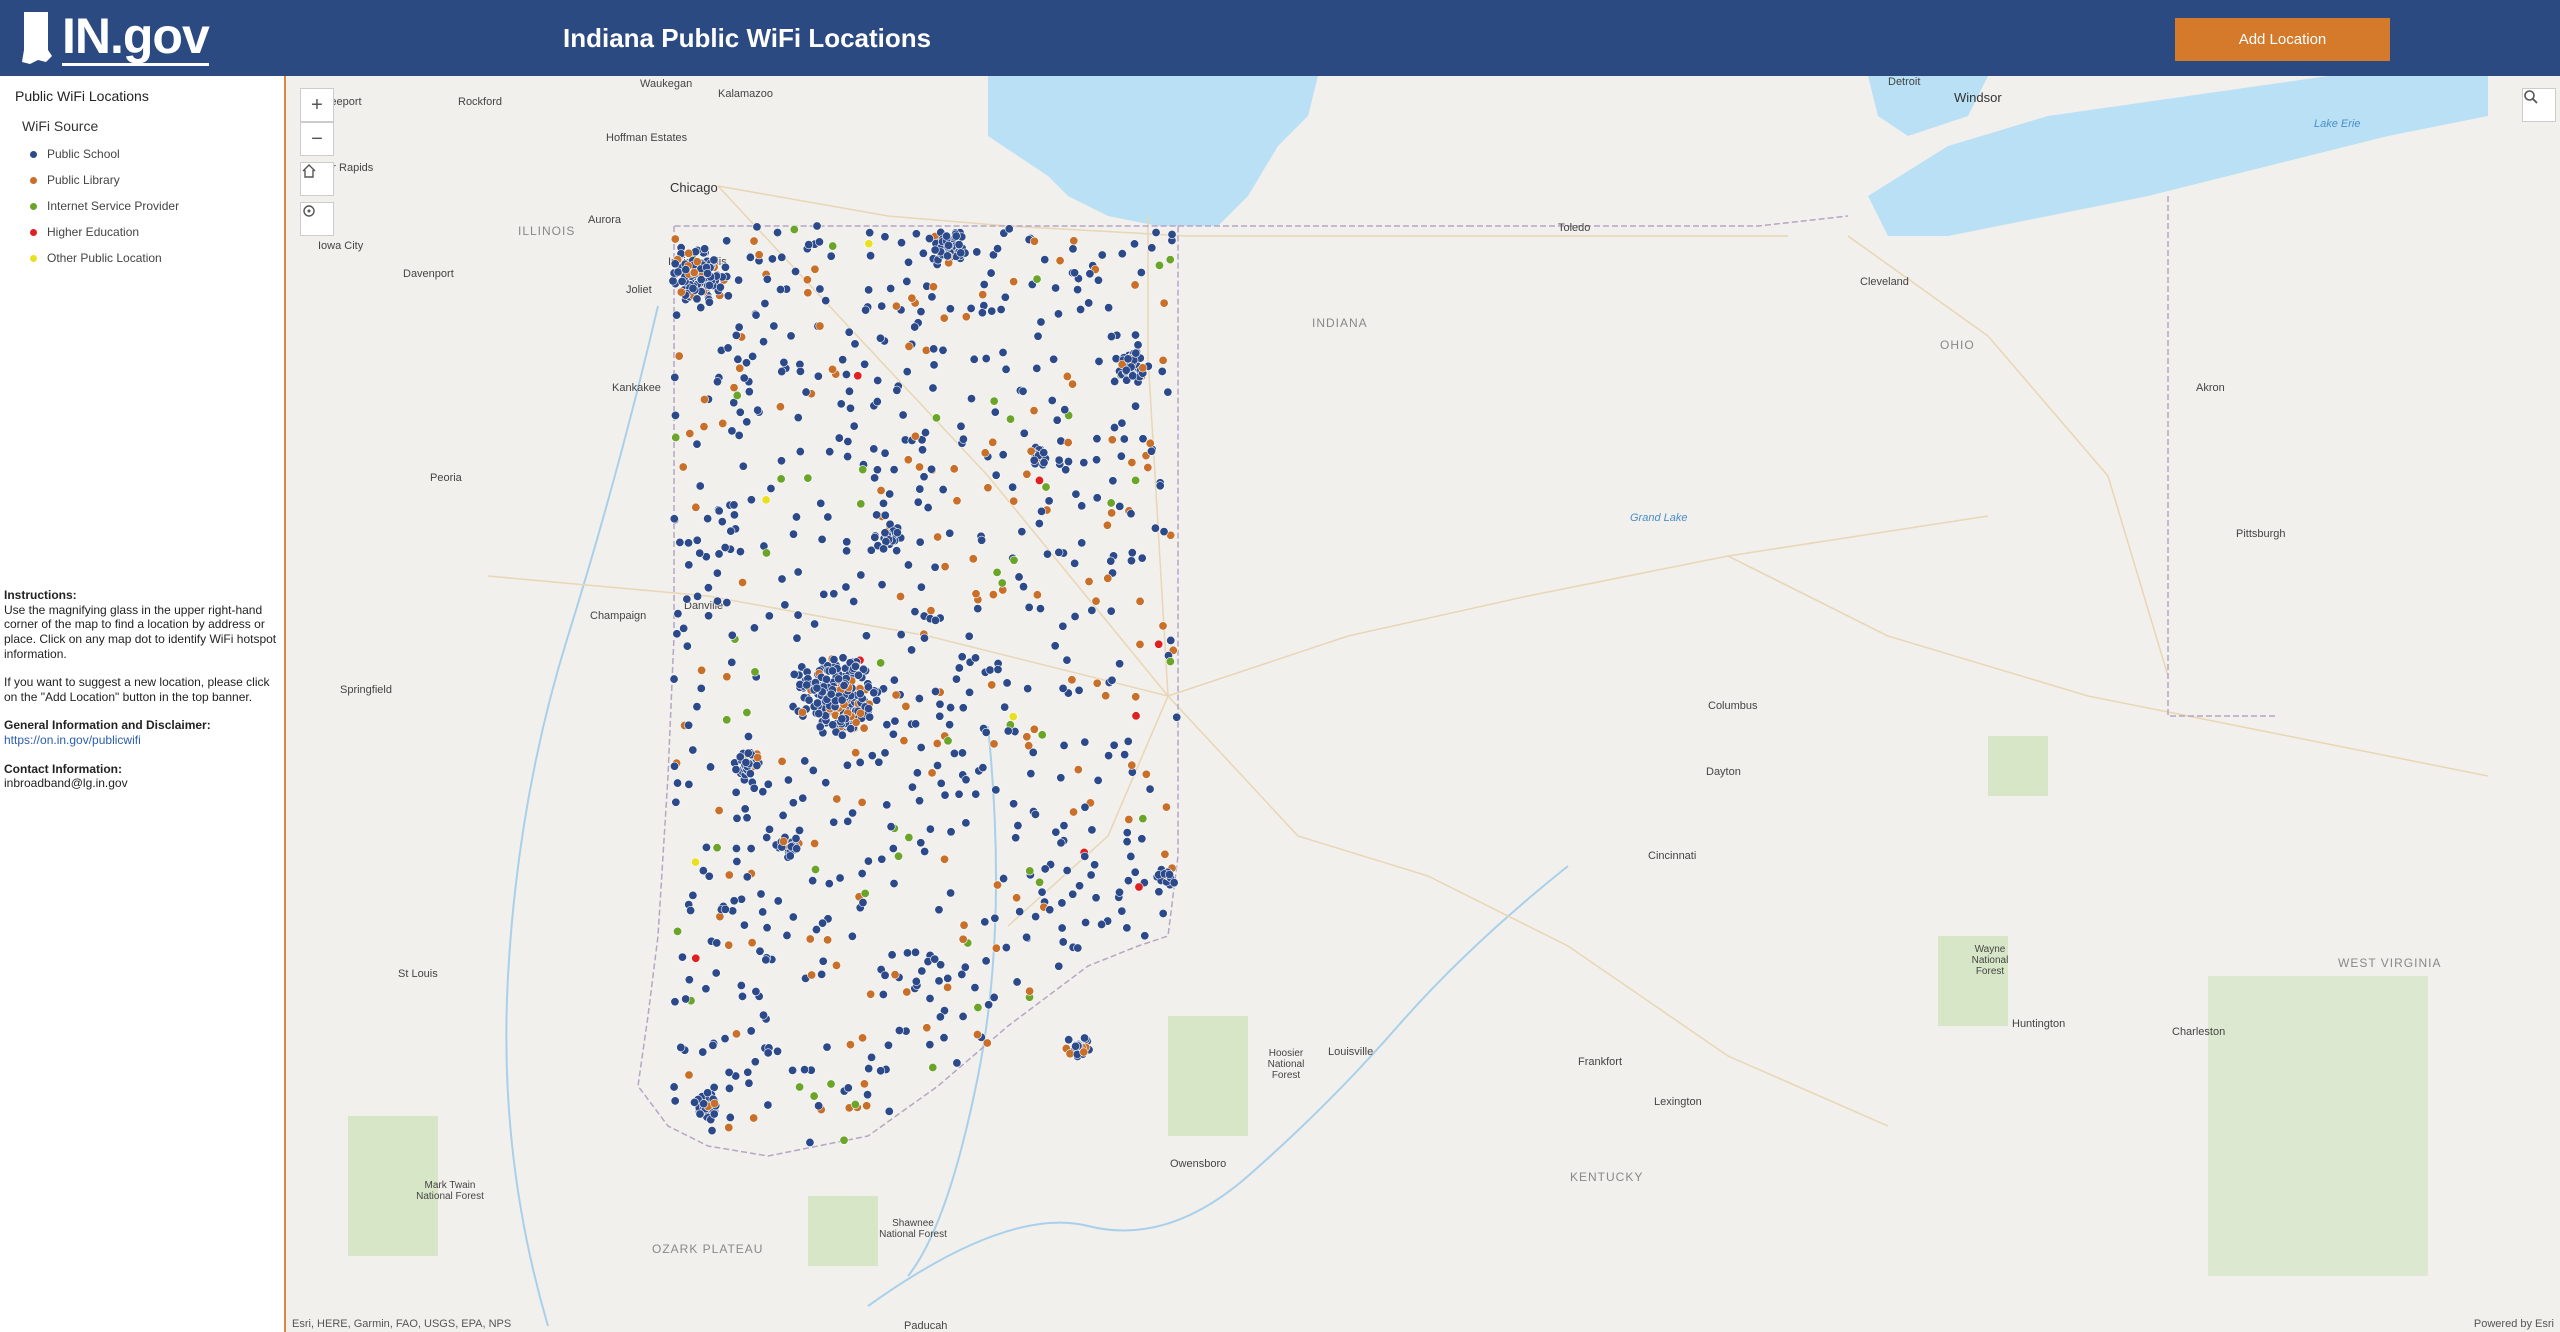  I want to click on add-location-button: Add Location, so click(2282, 39).